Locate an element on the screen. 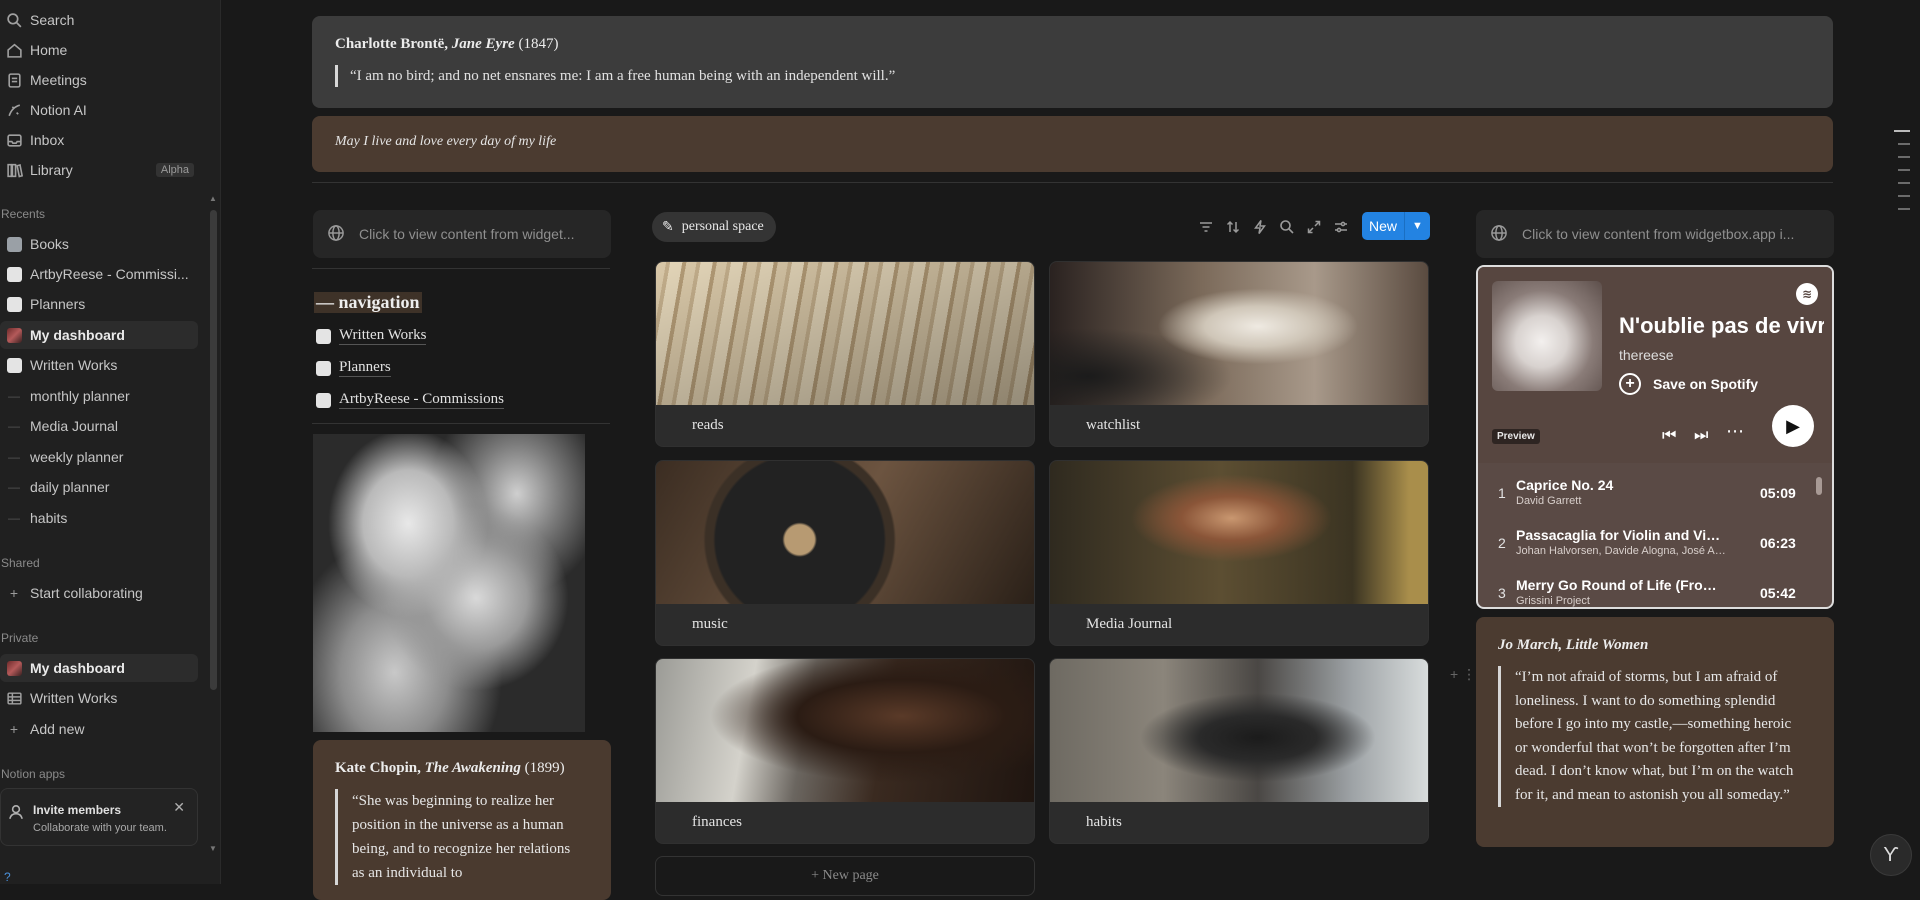  gallery-card-music: music is located at coordinates (845, 553).